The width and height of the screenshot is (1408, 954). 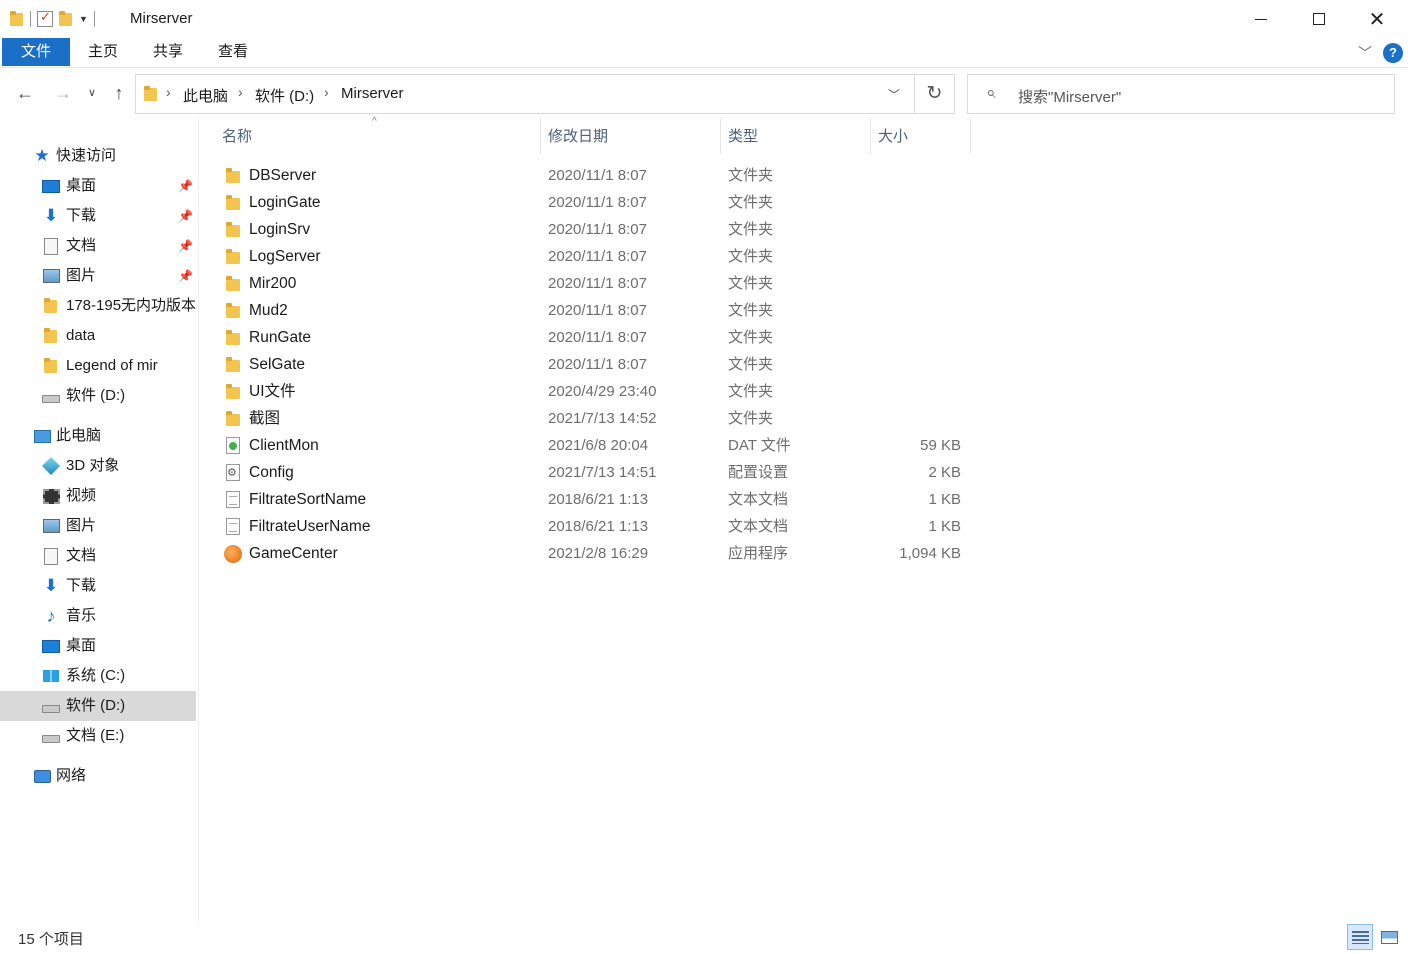 What do you see at coordinates (98, 646) in the screenshot?
I see `sidebar-item-desktop-pc: 桌面` at bounding box center [98, 646].